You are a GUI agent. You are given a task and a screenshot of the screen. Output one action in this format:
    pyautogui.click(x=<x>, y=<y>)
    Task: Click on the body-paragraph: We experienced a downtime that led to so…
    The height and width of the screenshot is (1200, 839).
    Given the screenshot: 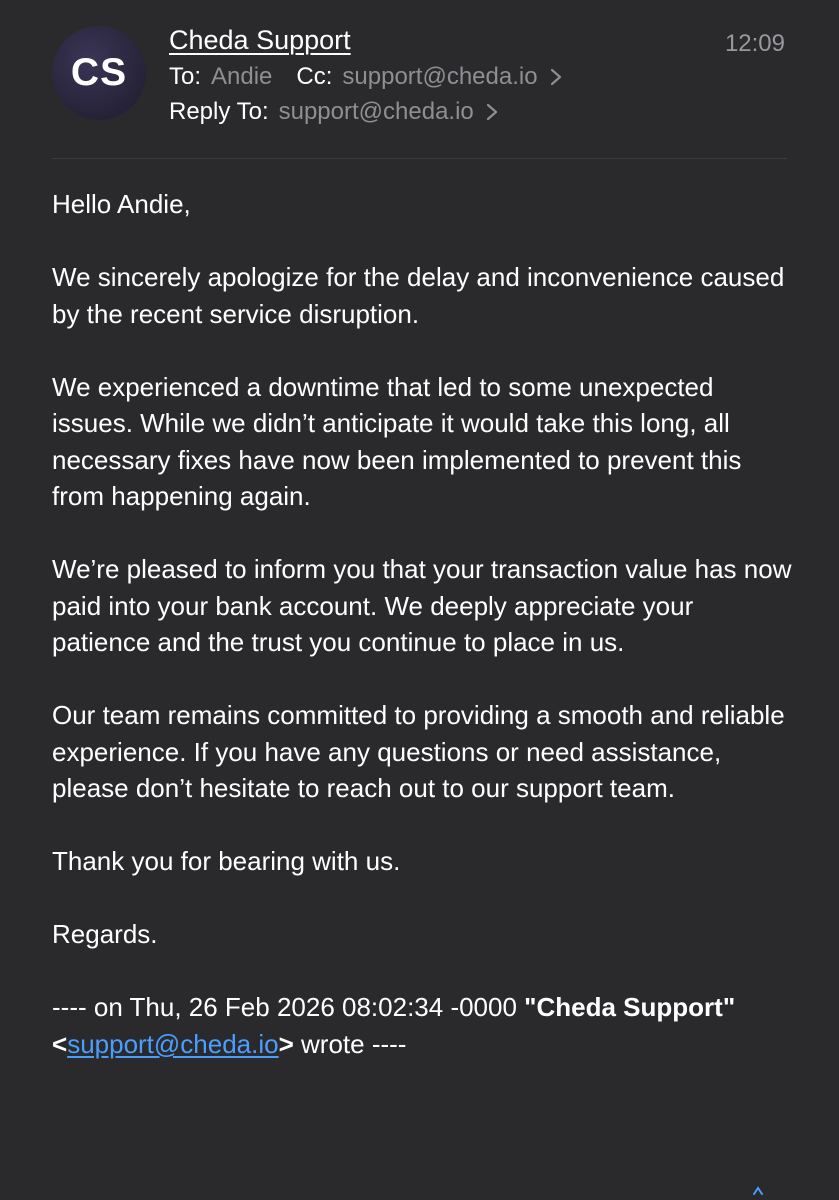 What is the action you would take?
    pyautogui.click(x=397, y=441)
    